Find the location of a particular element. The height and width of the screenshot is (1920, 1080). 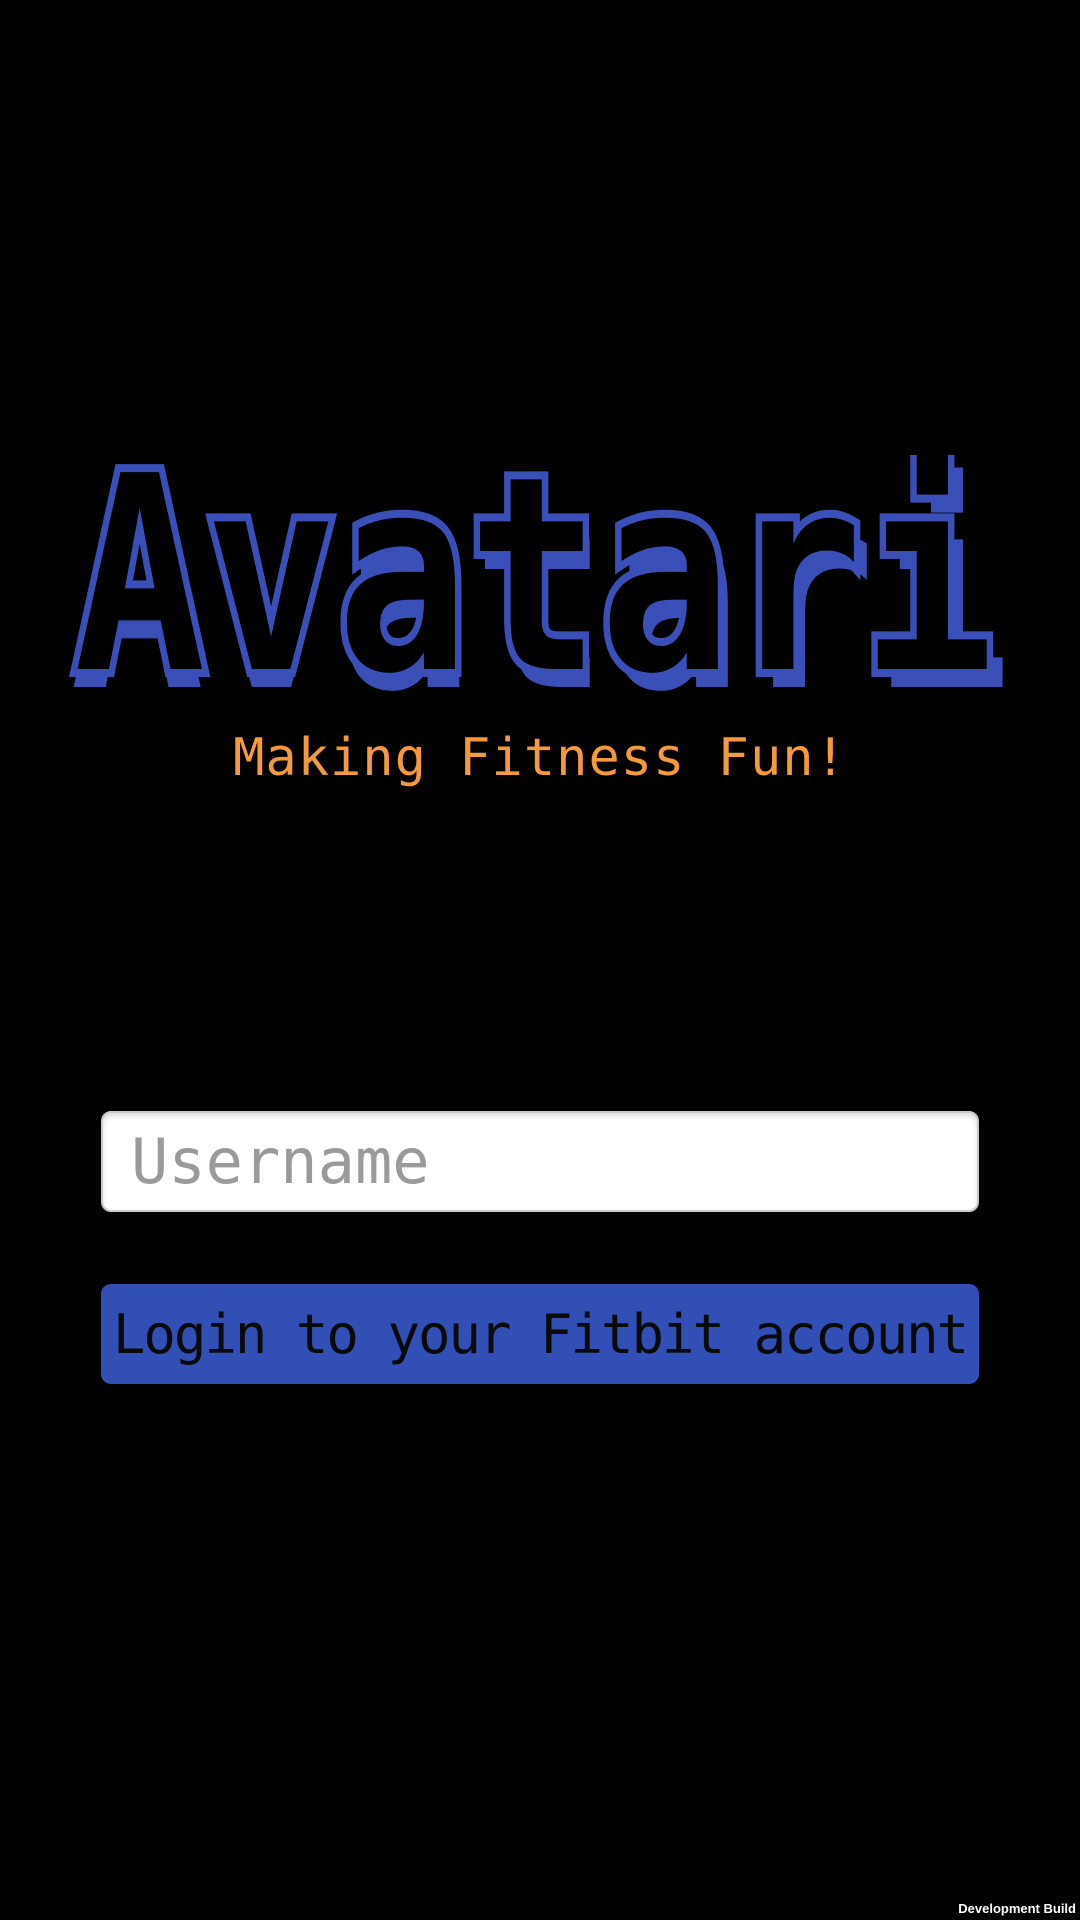

logo-graphic: Avatari Avatari is located at coordinates (538, 580).